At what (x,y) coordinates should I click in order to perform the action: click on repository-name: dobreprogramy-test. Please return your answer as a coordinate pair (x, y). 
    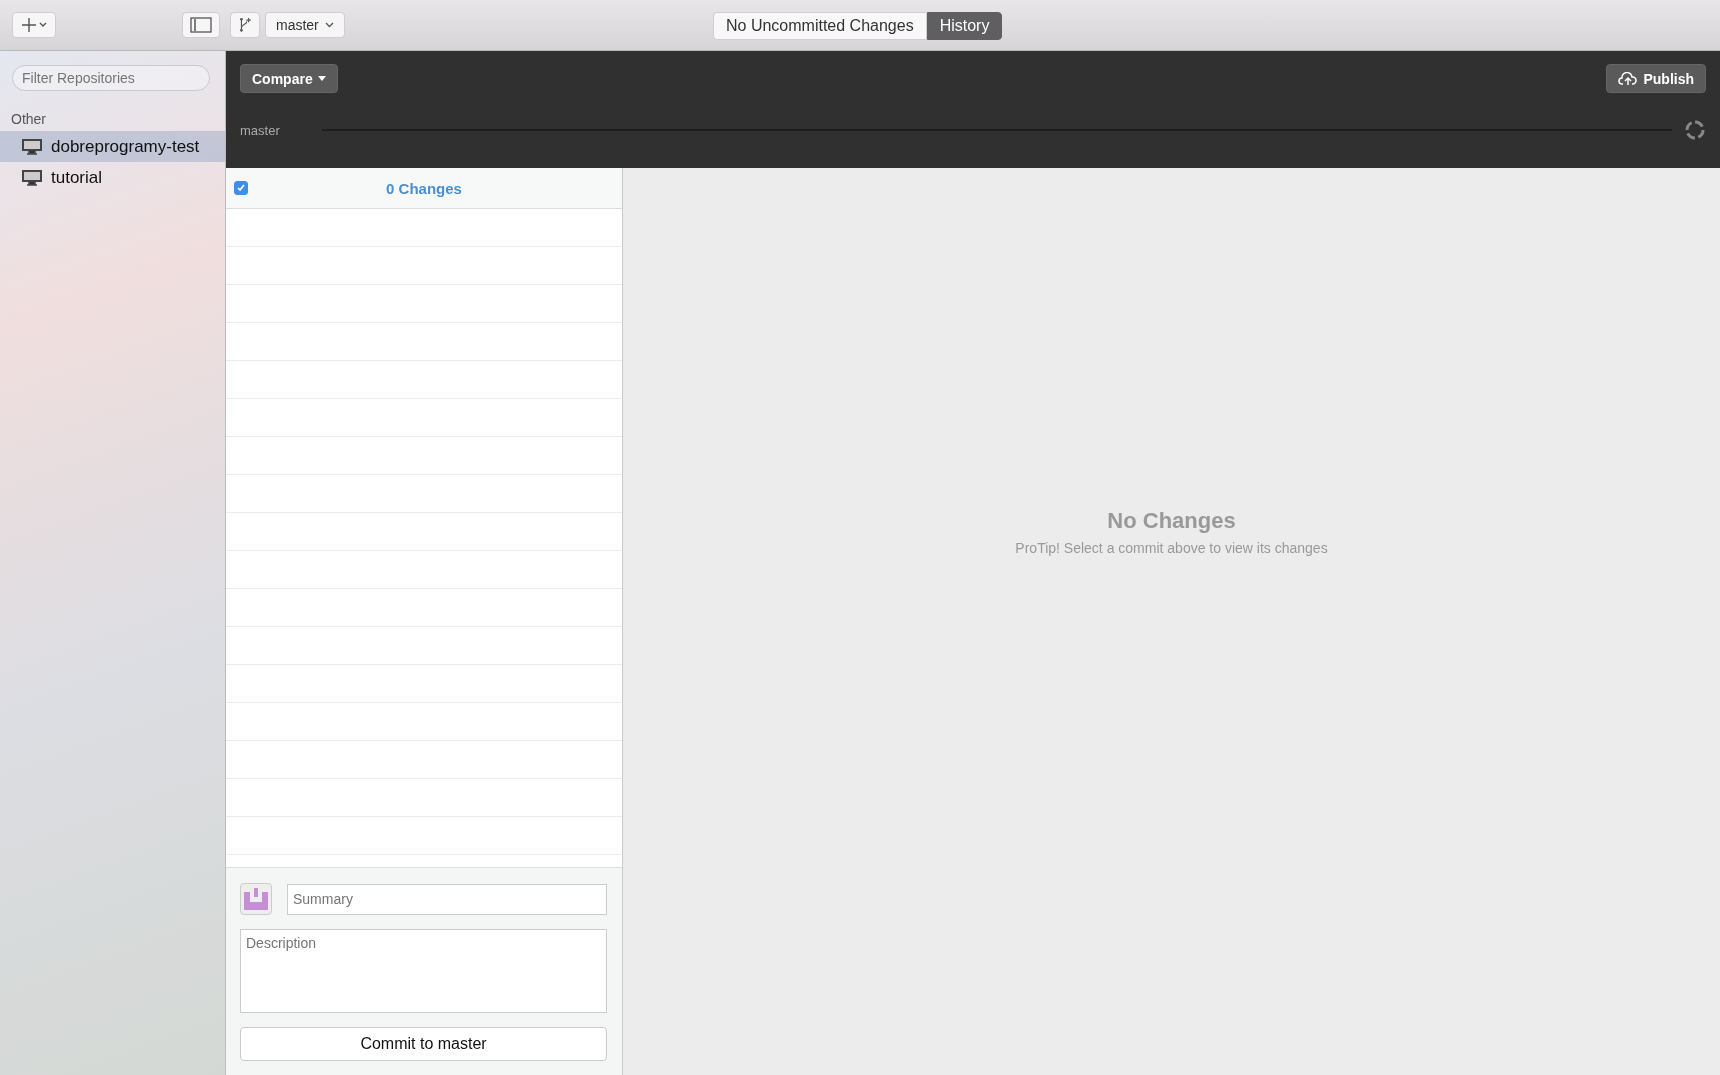
    Looking at the image, I should click on (125, 146).